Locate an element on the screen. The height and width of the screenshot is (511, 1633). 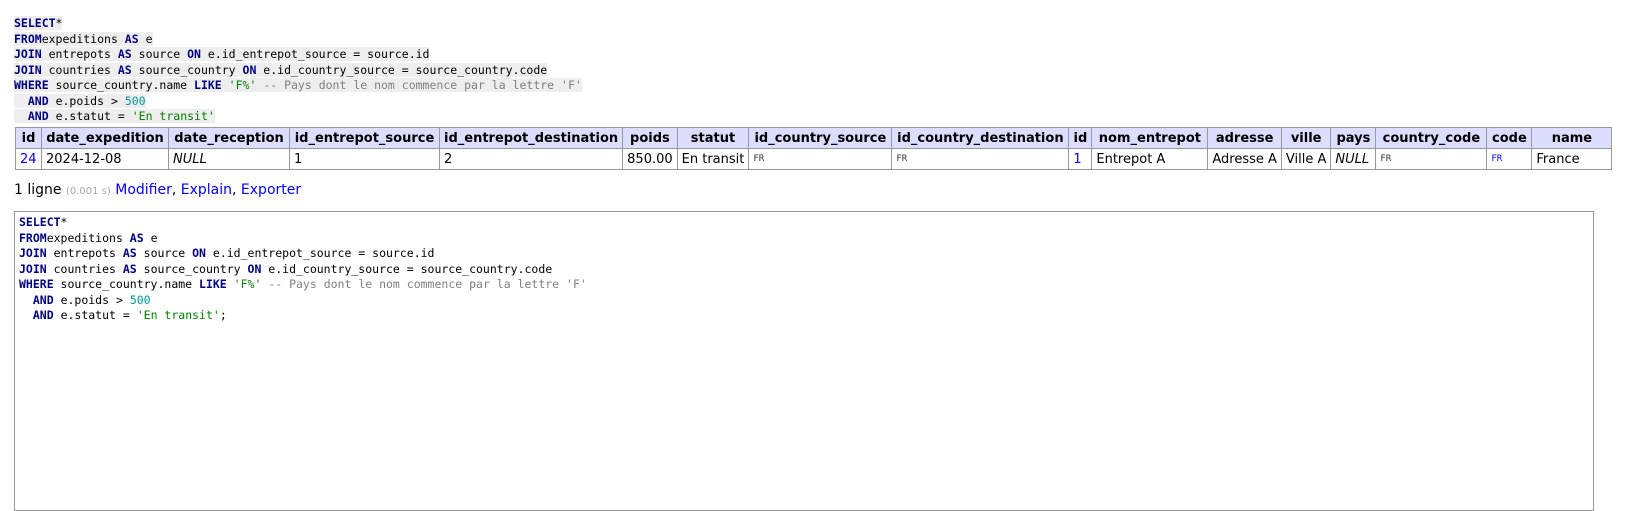
query-line: AND e.statut = 'En transit'; is located at coordinates (123, 315).